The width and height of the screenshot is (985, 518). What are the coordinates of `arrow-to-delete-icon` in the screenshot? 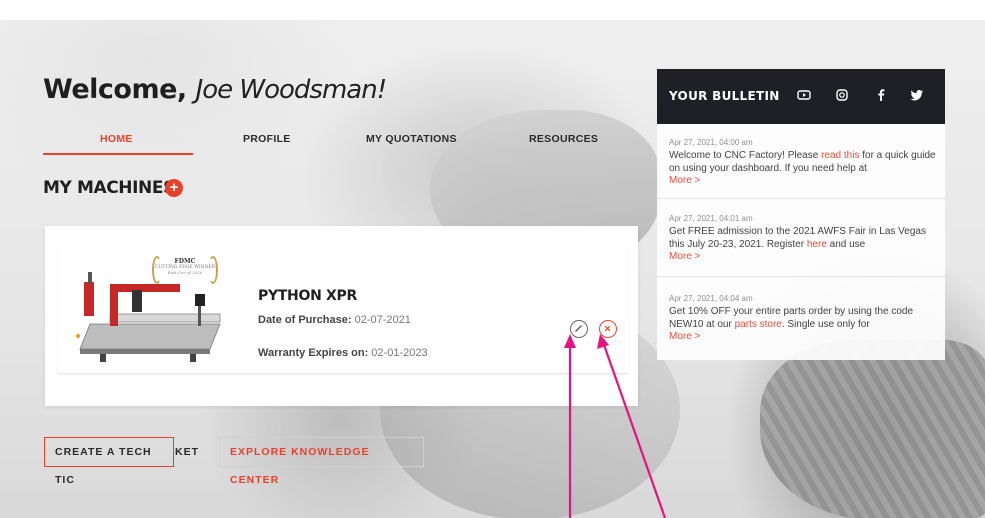 It's located at (632, 426).